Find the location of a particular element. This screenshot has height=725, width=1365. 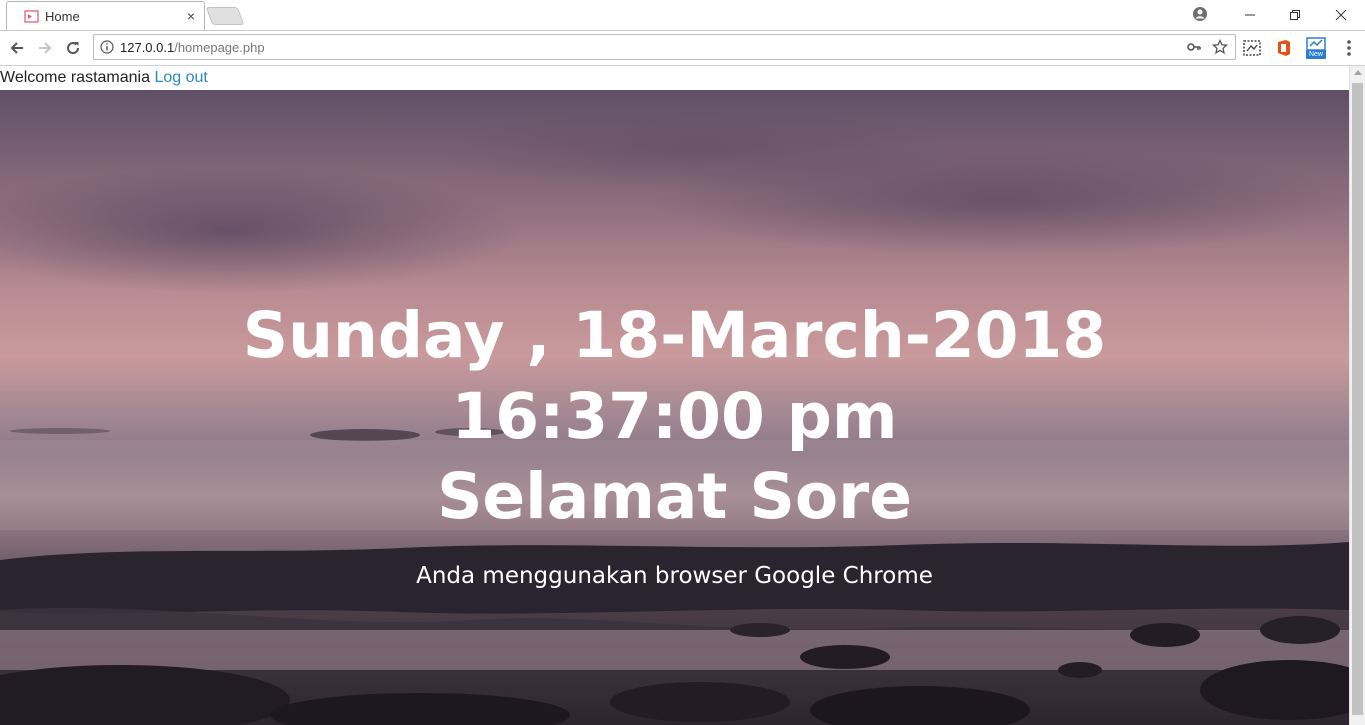

minimize-icon is located at coordinates (1250, 14).